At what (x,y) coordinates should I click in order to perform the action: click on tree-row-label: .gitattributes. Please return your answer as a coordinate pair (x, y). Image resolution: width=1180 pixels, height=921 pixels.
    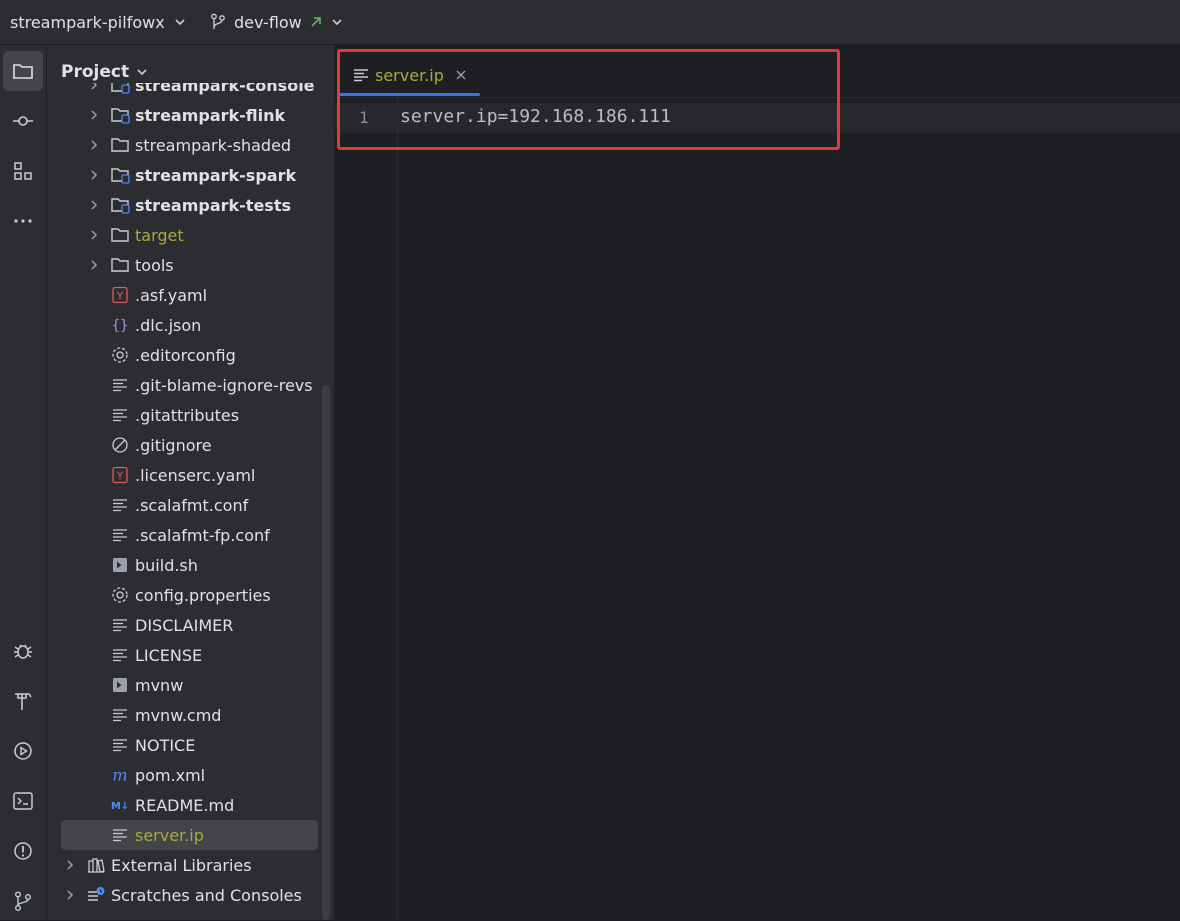
    Looking at the image, I should click on (187, 415).